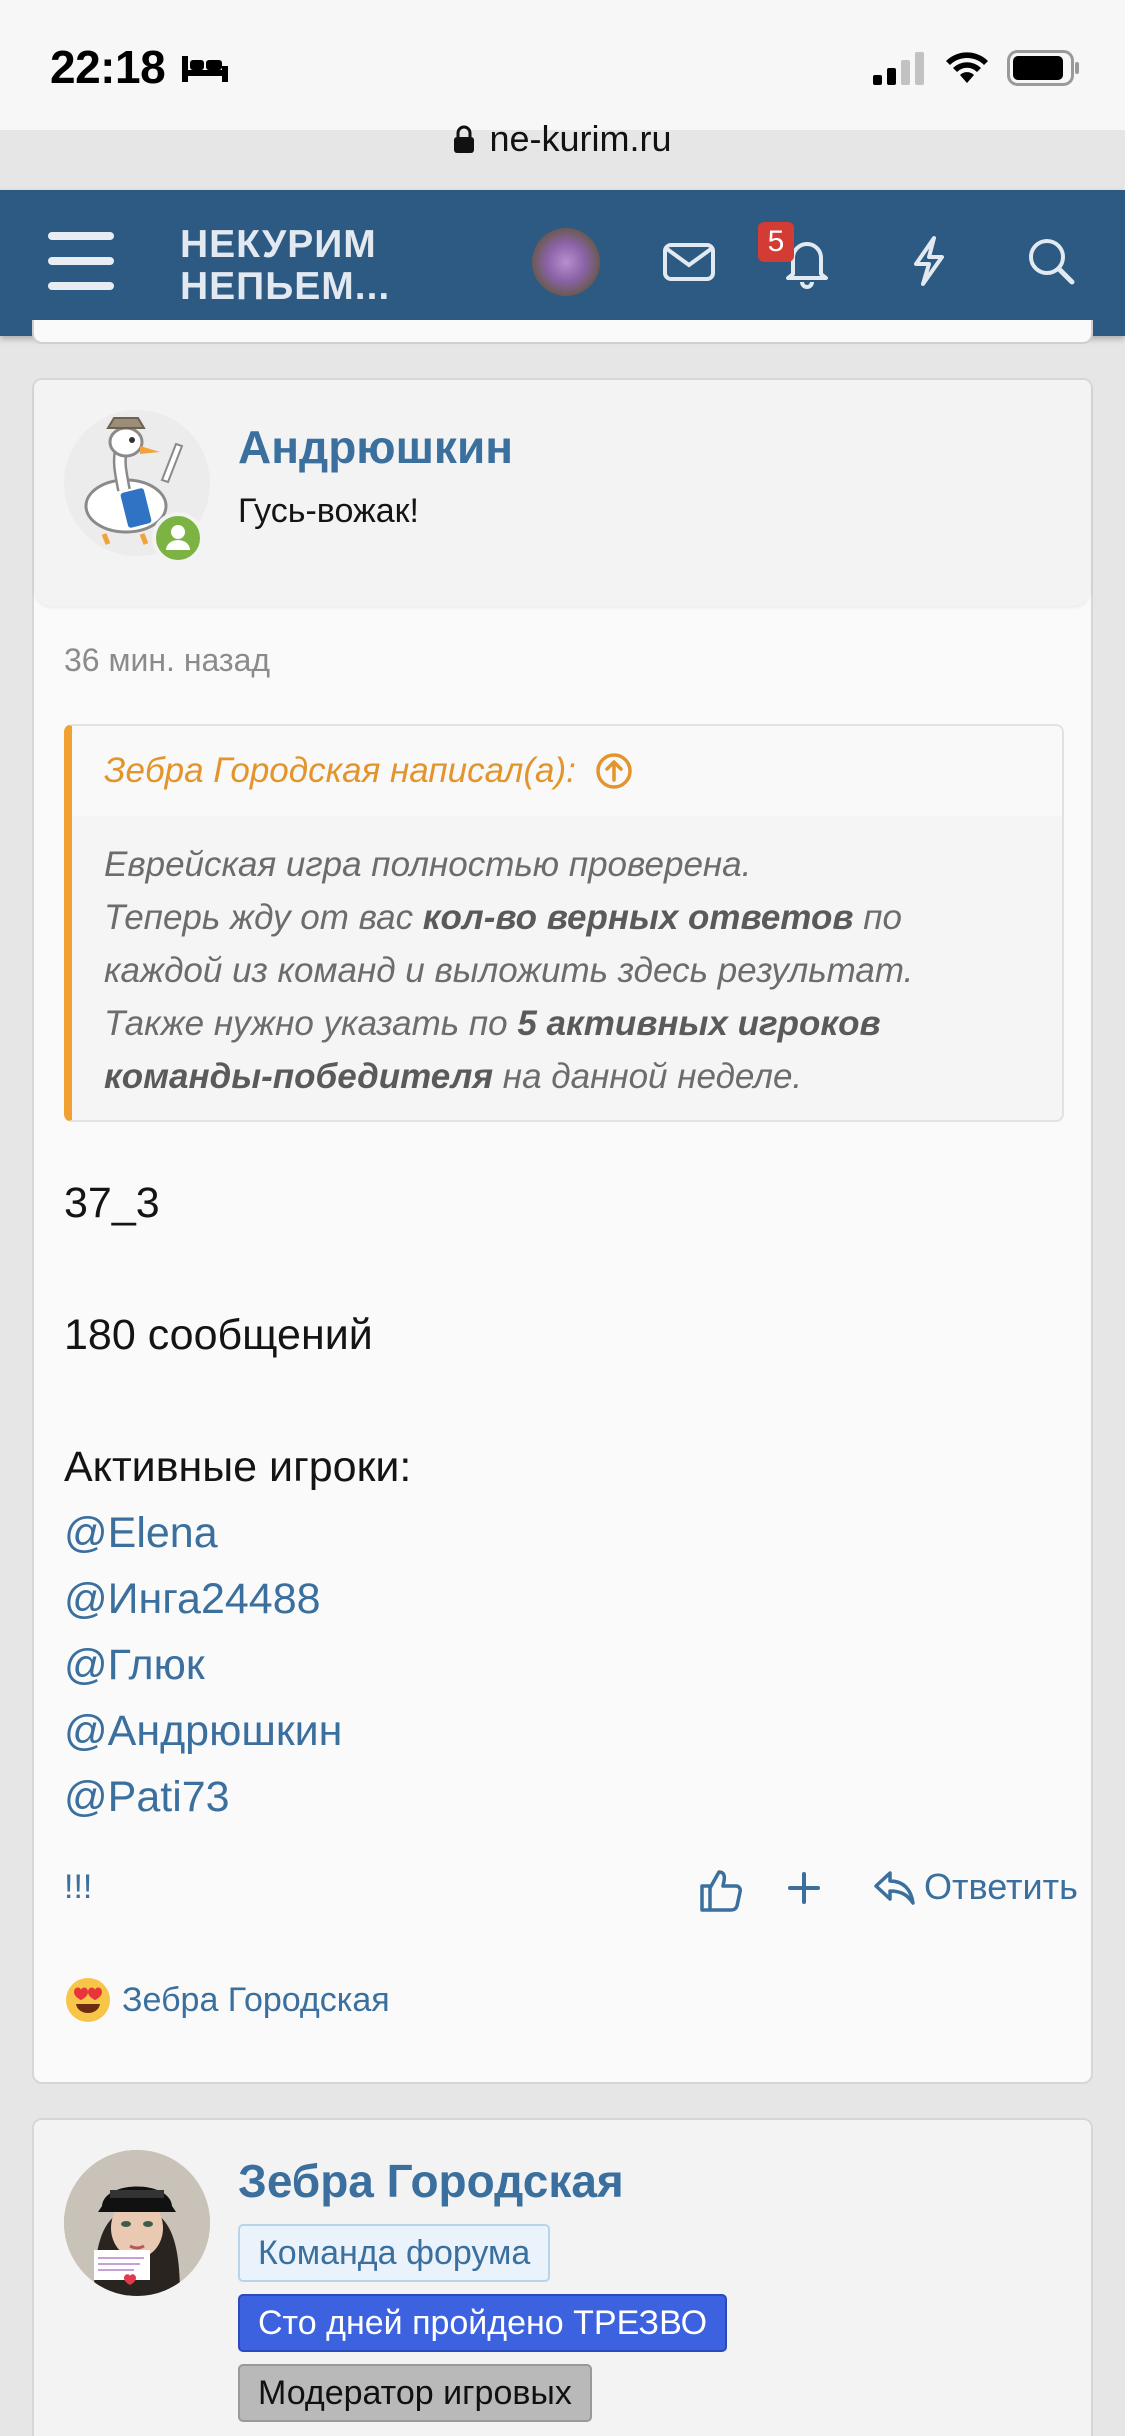  Describe the element at coordinates (566, 262) in the screenshot. I see `account-avatar` at that location.